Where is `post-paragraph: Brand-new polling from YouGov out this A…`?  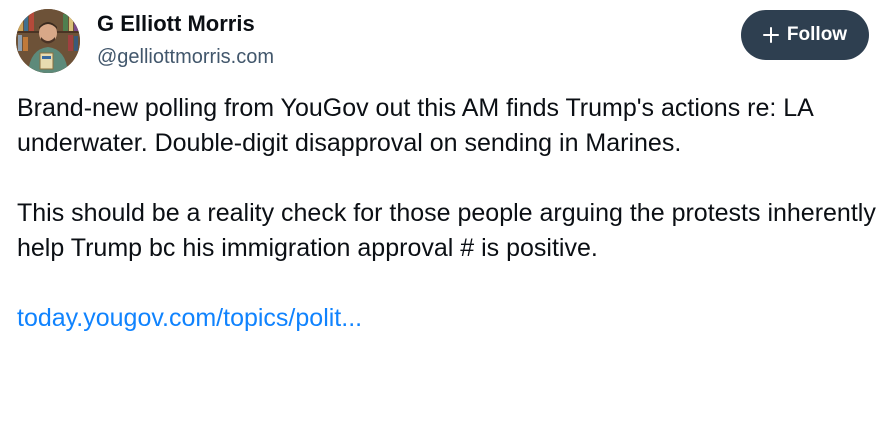 post-paragraph: Brand-new polling from YouGov out this A… is located at coordinates (415, 125).